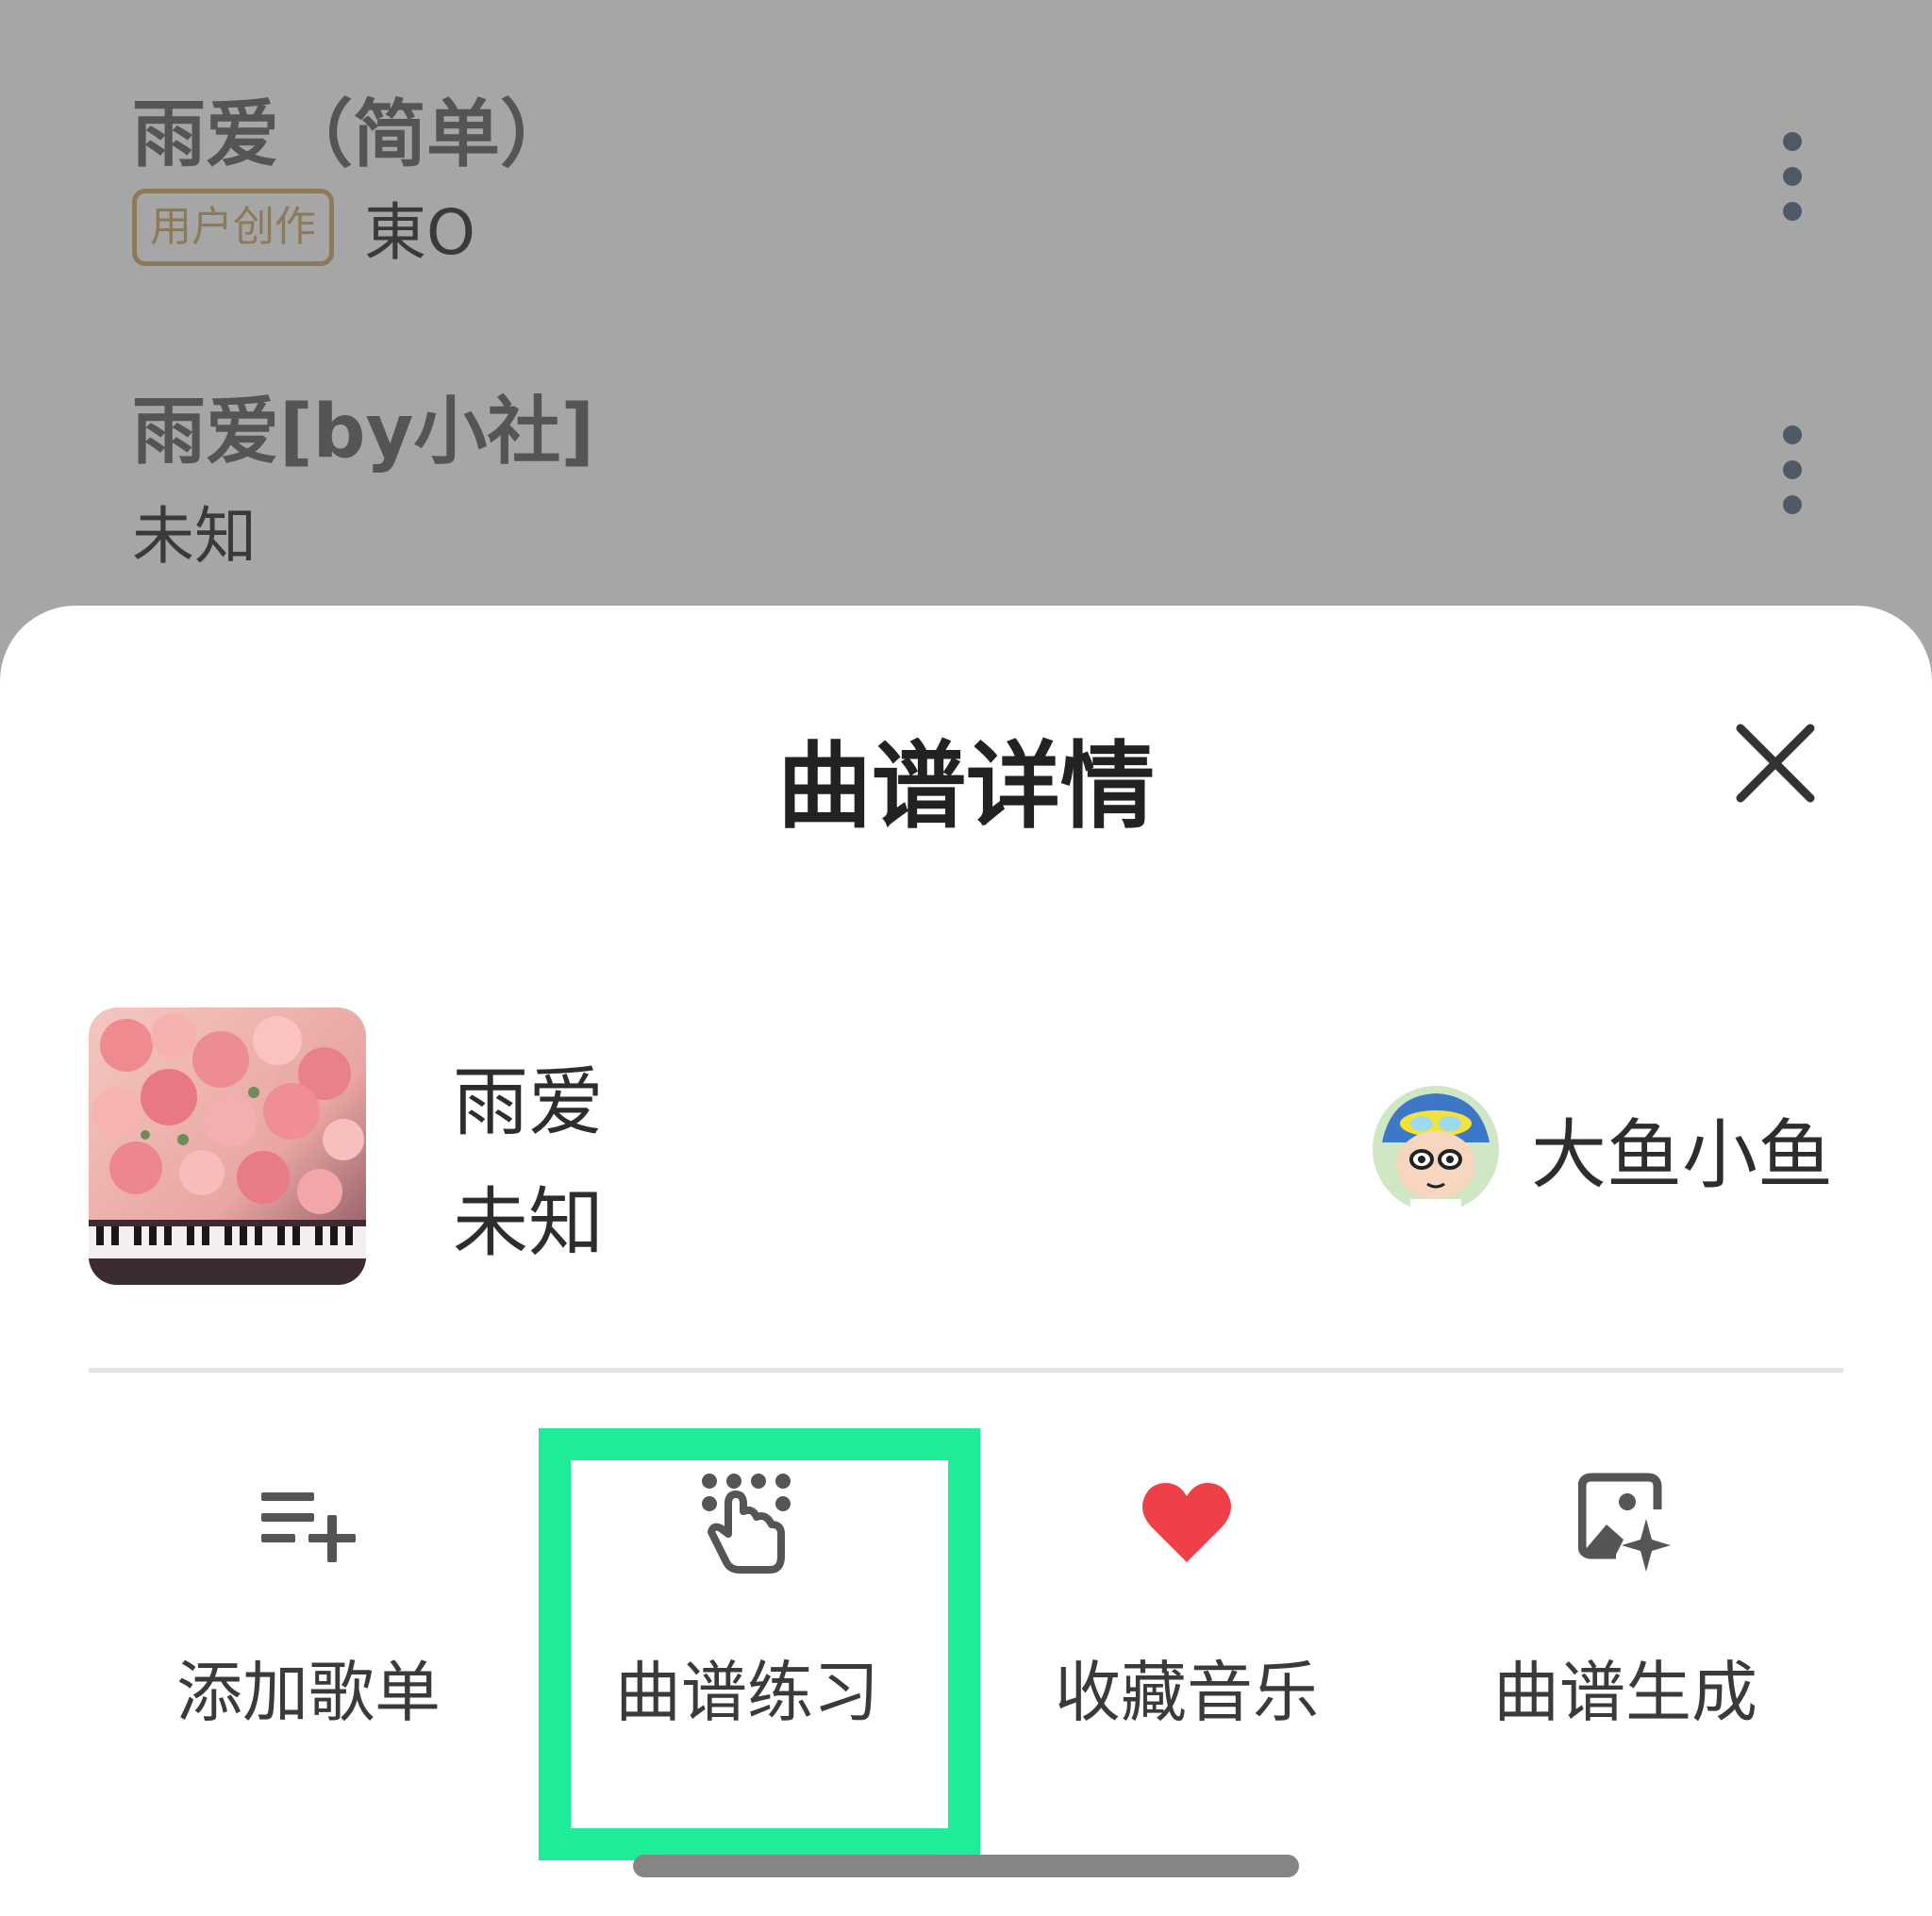 This screenshot has height=1916, width=1932. What do you see at coordinates (194, 536) in the screenshot?
I see `list-item-author: 未知` at bounding box center [194, 536].